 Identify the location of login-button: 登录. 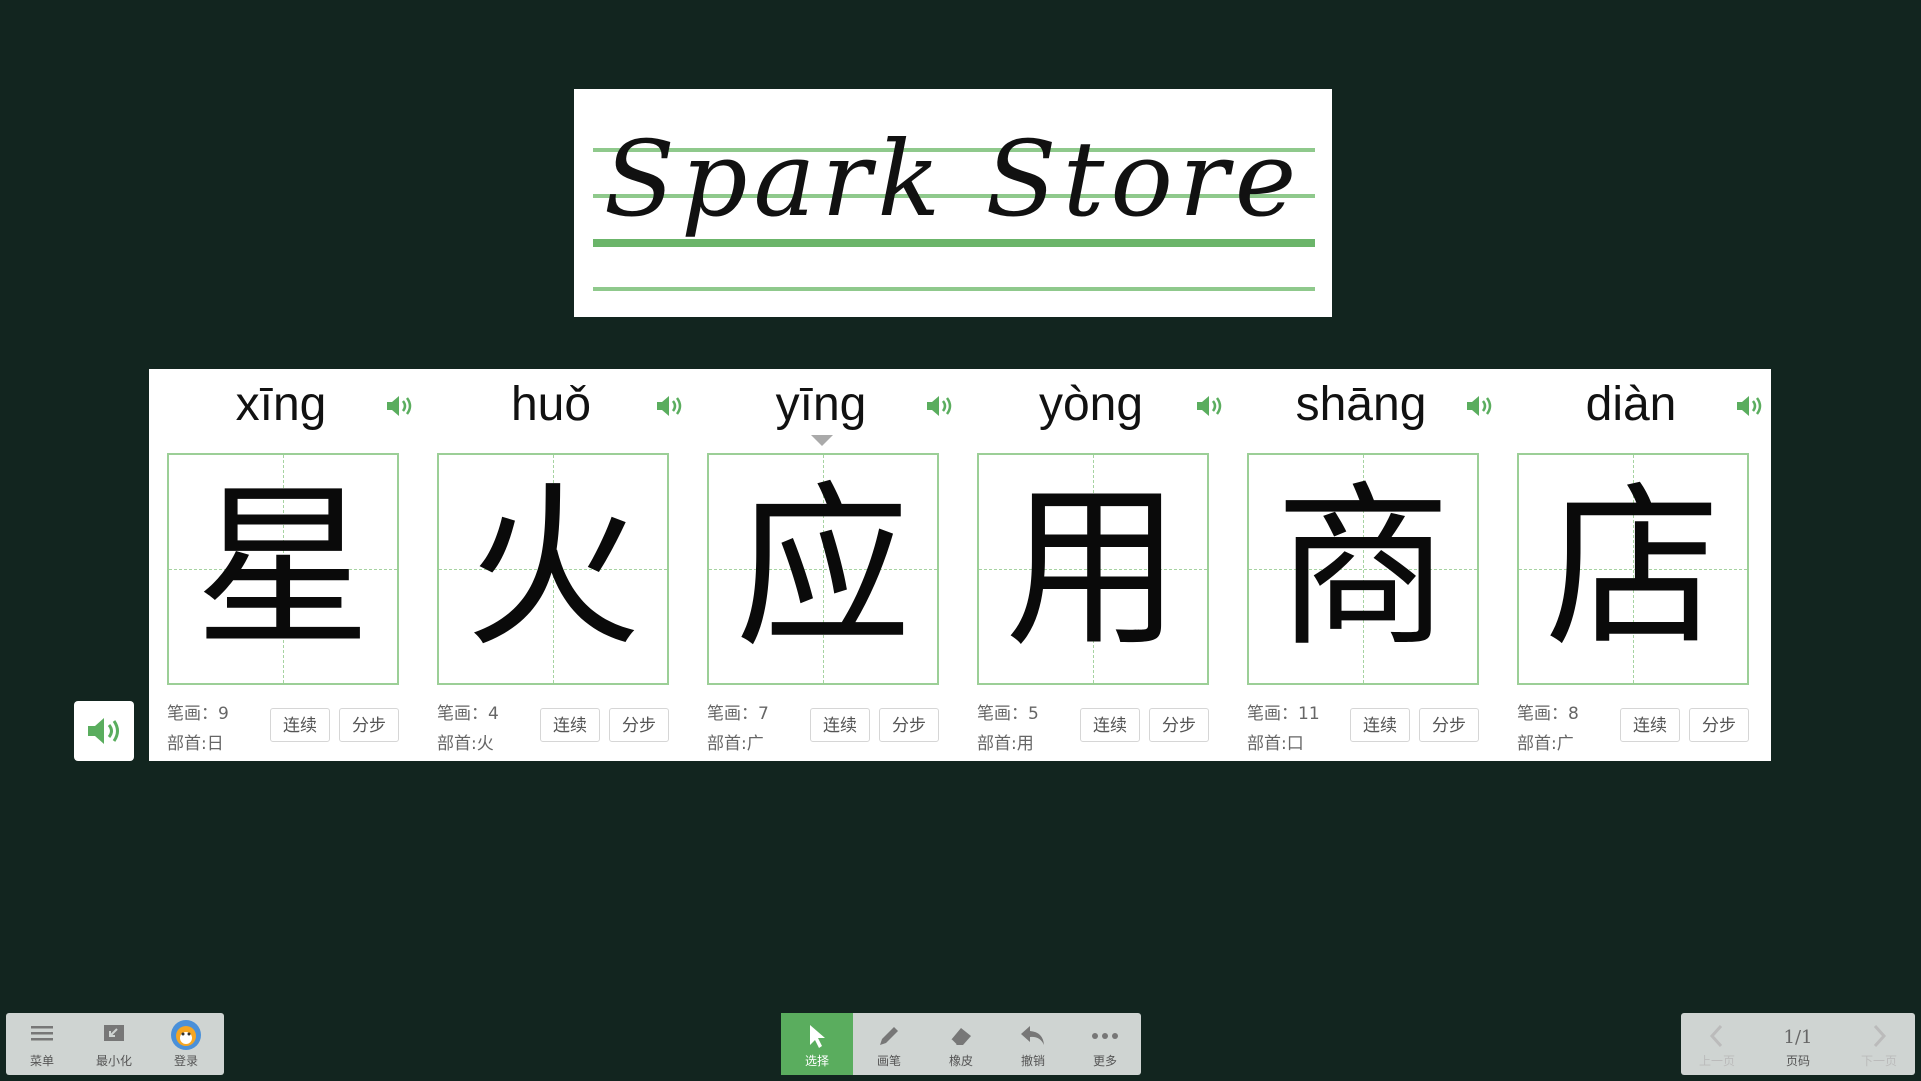
(186, 1044).